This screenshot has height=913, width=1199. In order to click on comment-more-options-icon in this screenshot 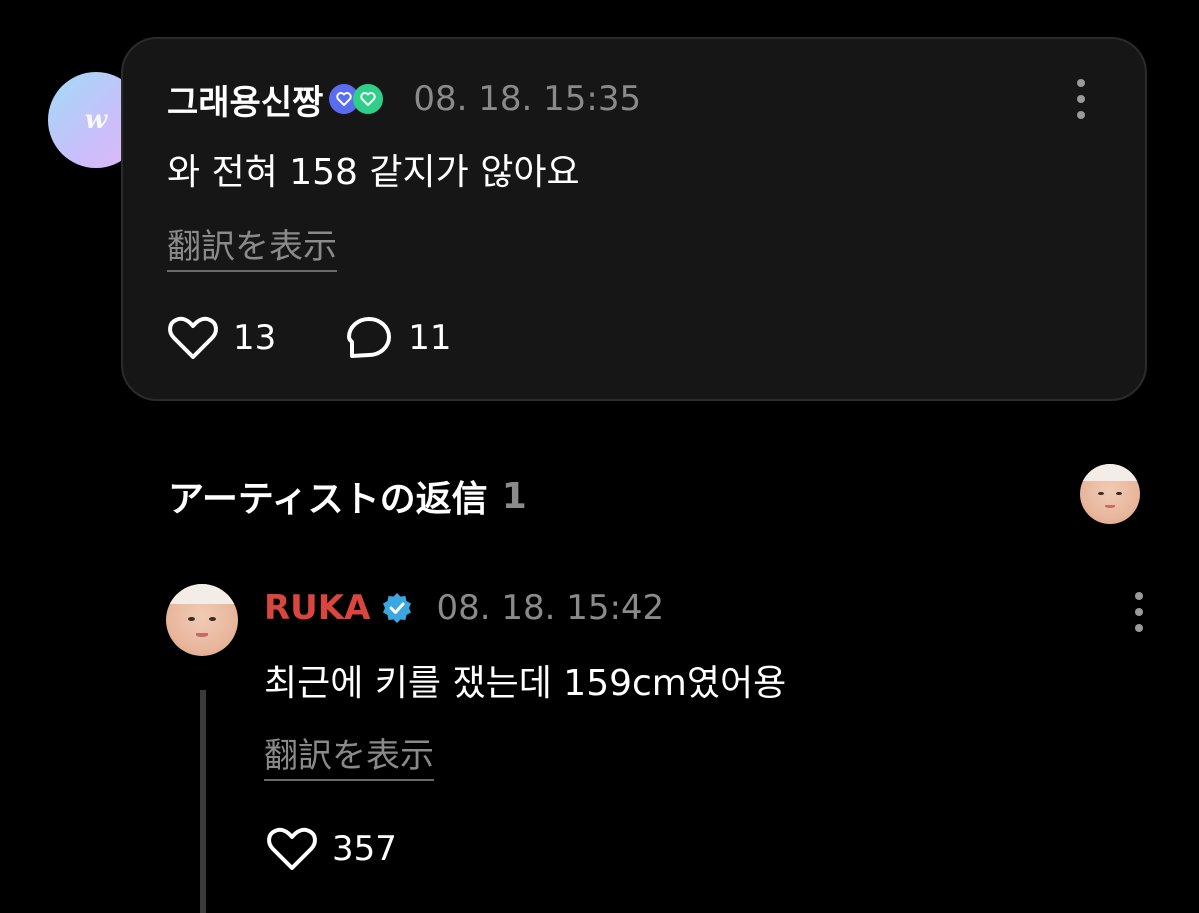, I will do `click(1081, 99)`.